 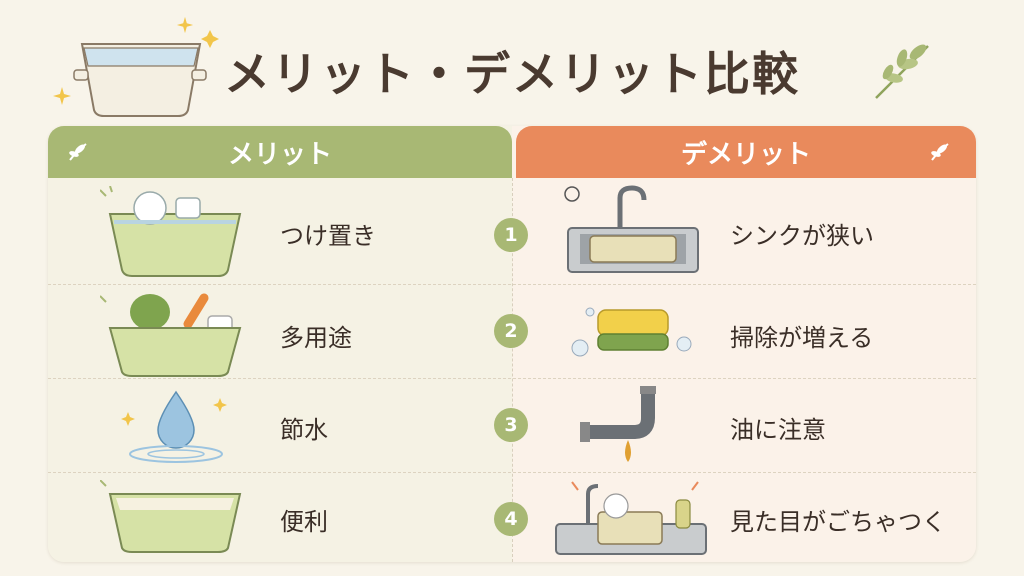 What do you see at coordinates (511, 425) in the screenshot?
I see `number-badge: 3` at bounding box center [511, 425].